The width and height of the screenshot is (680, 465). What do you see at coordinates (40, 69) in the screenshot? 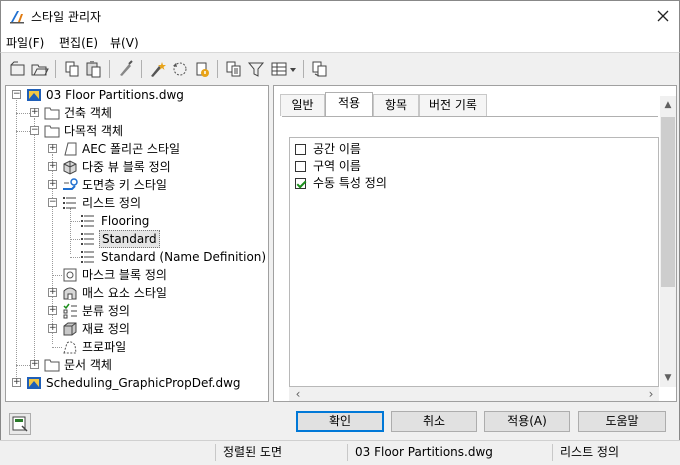
I see `open-drawing-icon` at bounding box center [40, 69].